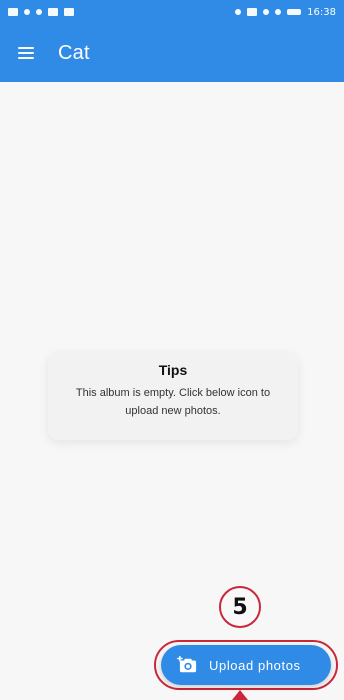 The image size is (344, 700). What do you see at coordinates (53, 12) in the screenshot?
I see `network-speed-icon` at bounding box center [53, 12].